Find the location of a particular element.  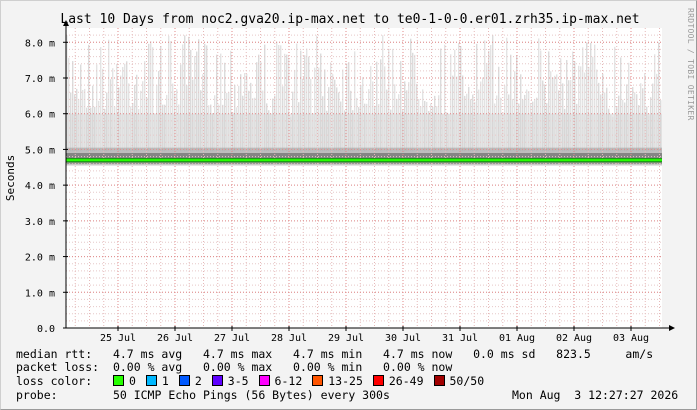

loss-color-item-label: 1 is located at coordinates (165, 381).